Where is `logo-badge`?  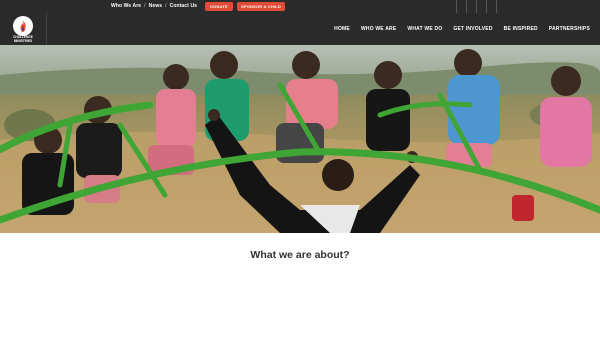
logo-badge is located at coordinates (23, 26).